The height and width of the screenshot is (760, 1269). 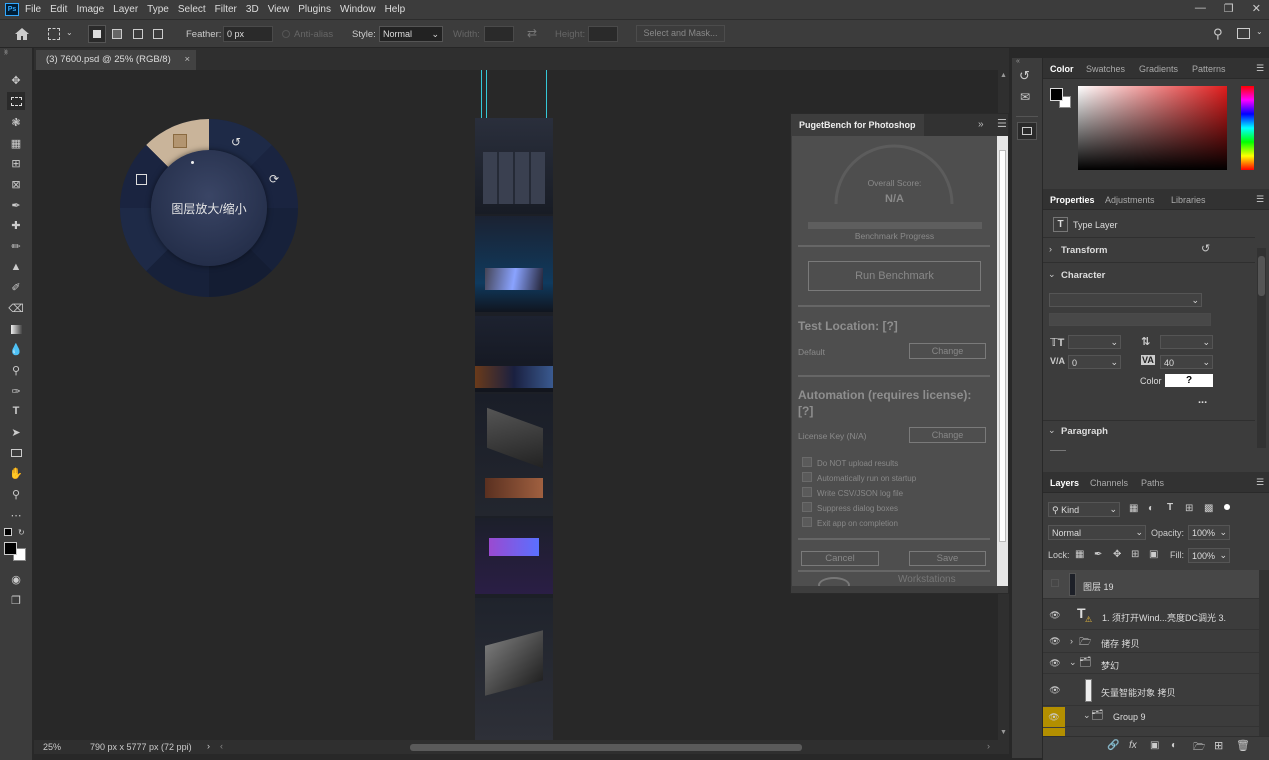 I want to click on frame-tool-icon: ⊠, so click(x=16, y=184).